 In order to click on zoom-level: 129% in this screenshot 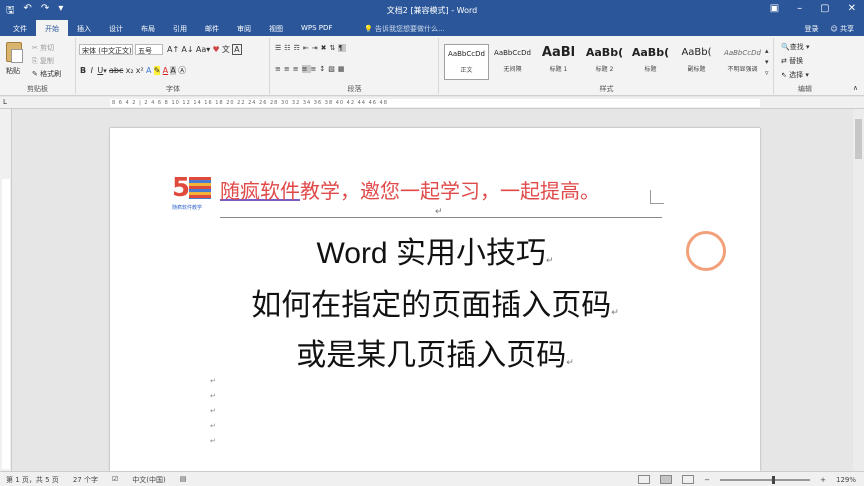, I will do `click(846, 480)`.